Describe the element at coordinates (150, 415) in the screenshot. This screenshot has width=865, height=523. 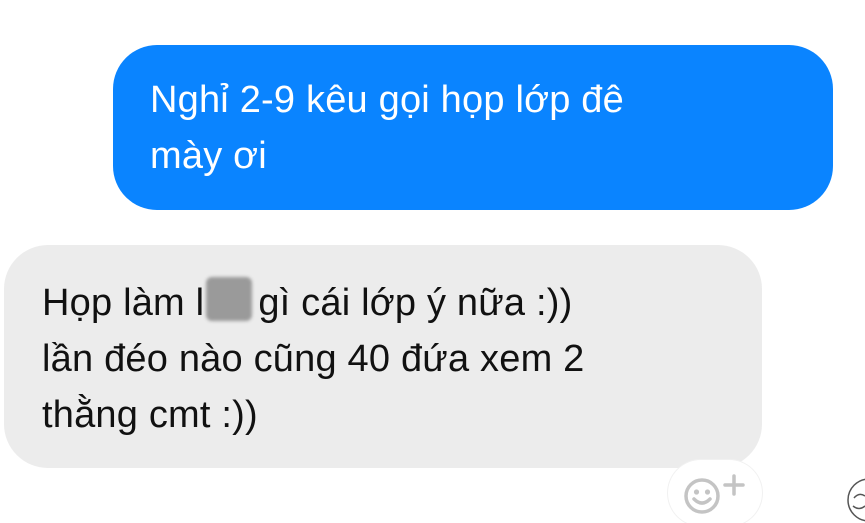
I see `message-text-line: thằng cmt :))` at that location.